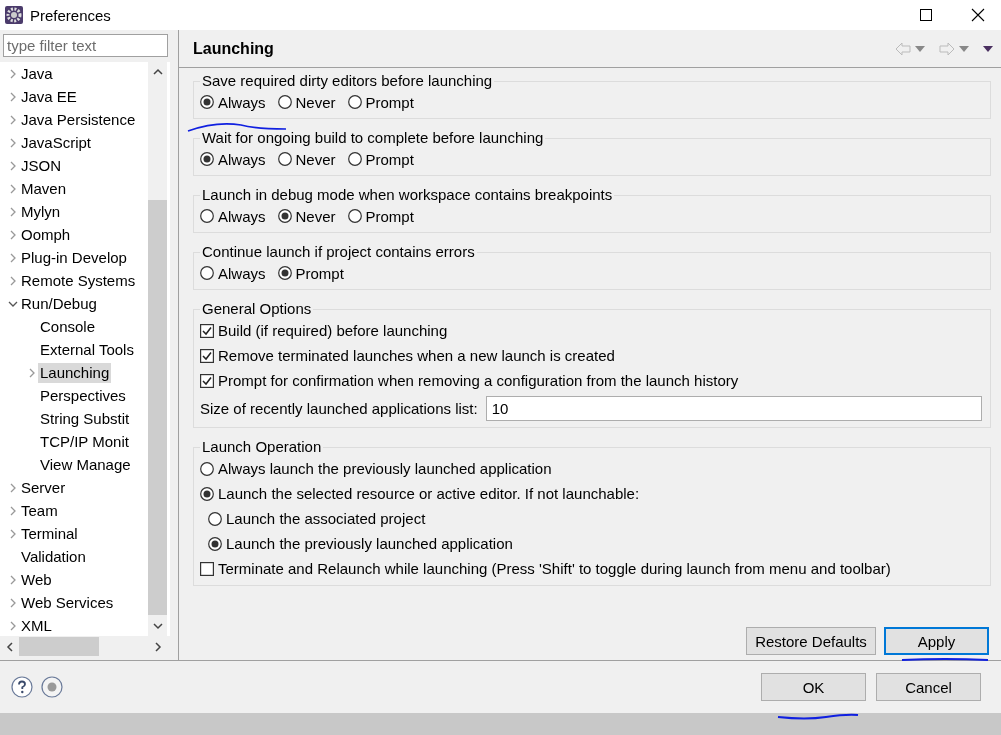 Image resolution: width=1001 pixels, height=735 pixels. I want to click on tree-item: Team, so click(39, 510).